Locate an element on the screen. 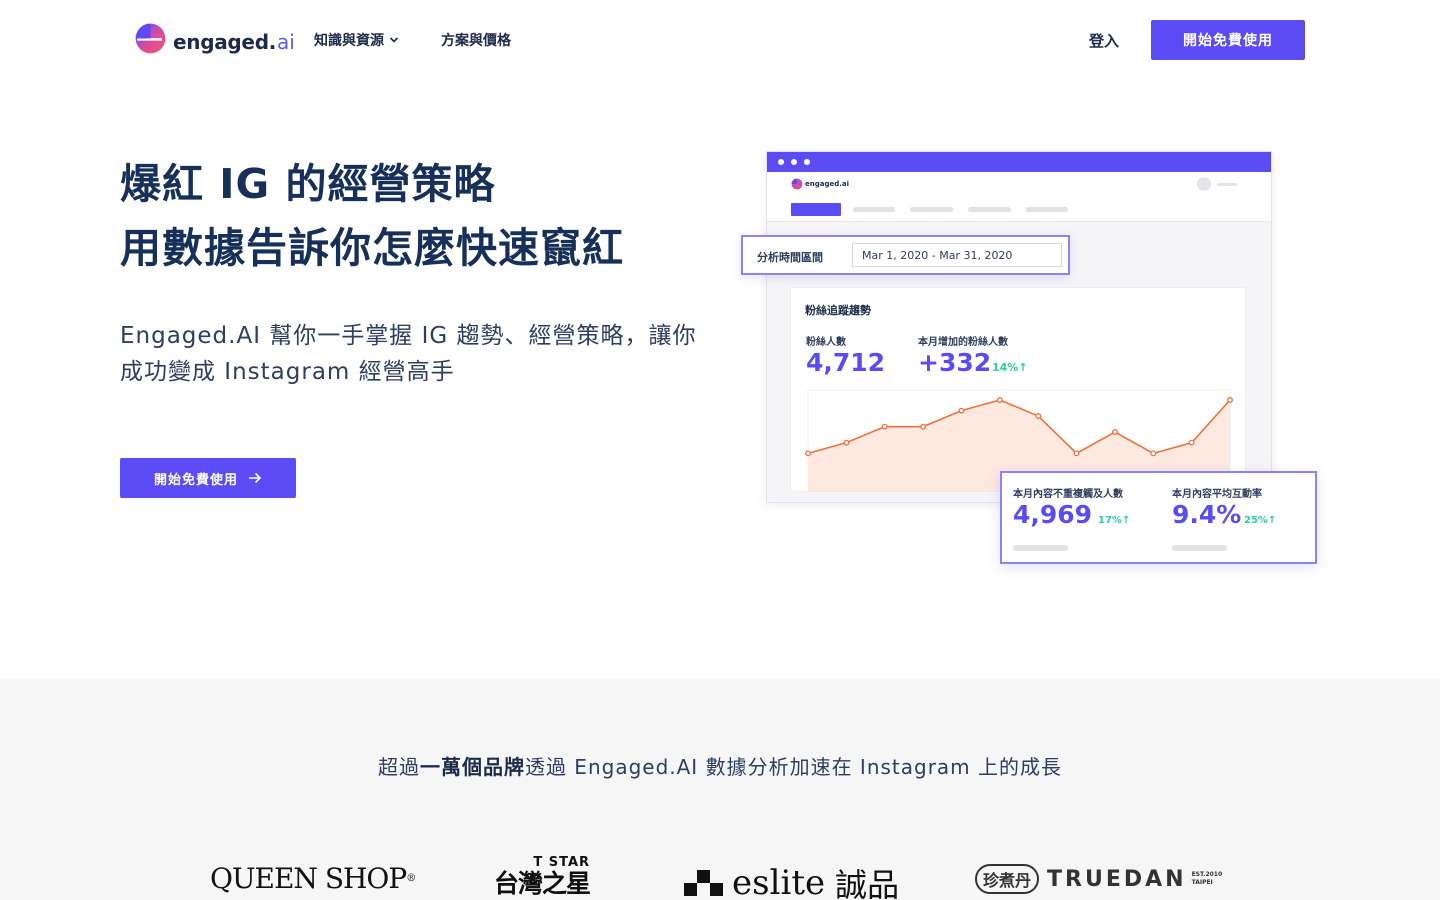 The width and height of the screenshot is (1440, 900). date-range-panel: 分析時間區間 Mar 1, 2020 - Mar 31, 2020 is located at coordinates (905, 255).